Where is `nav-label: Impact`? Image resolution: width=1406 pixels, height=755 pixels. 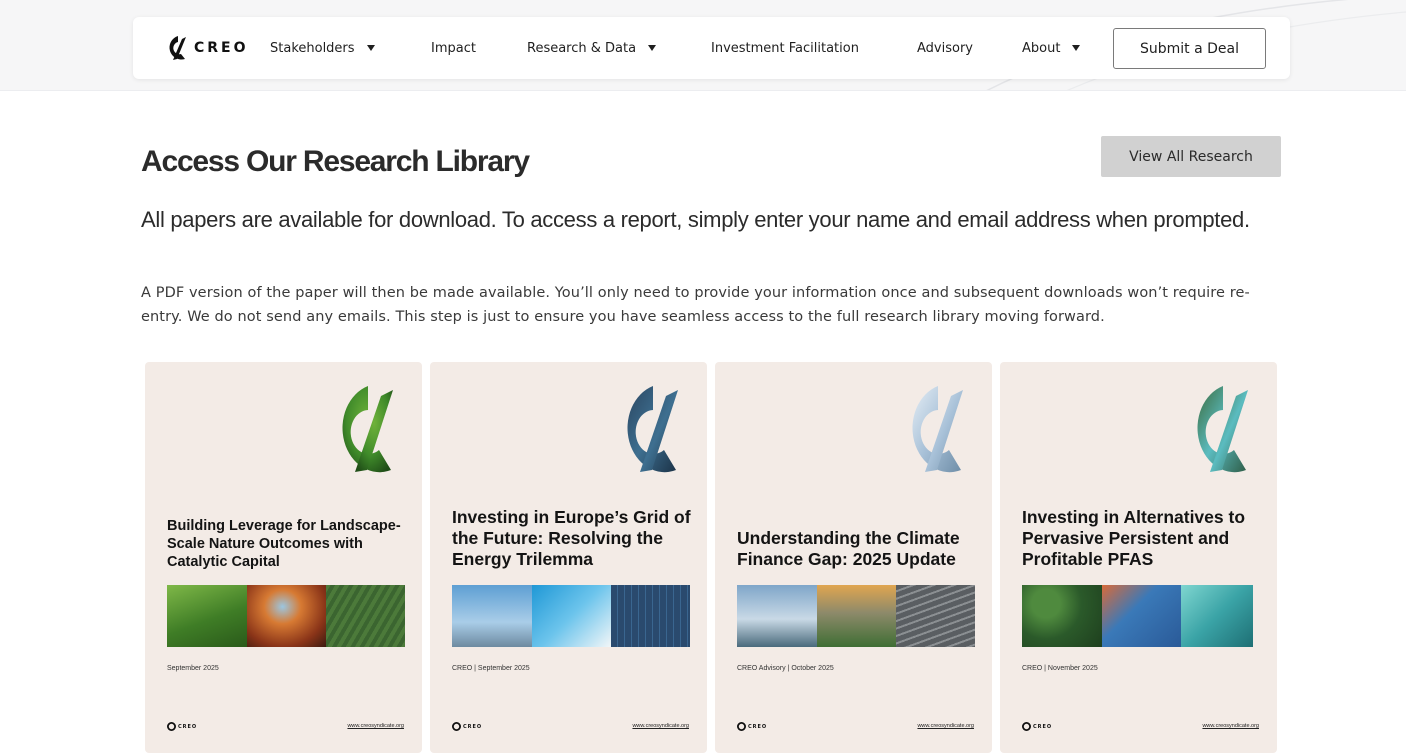
nav-label: Impact is located at coordinates (453, 48).